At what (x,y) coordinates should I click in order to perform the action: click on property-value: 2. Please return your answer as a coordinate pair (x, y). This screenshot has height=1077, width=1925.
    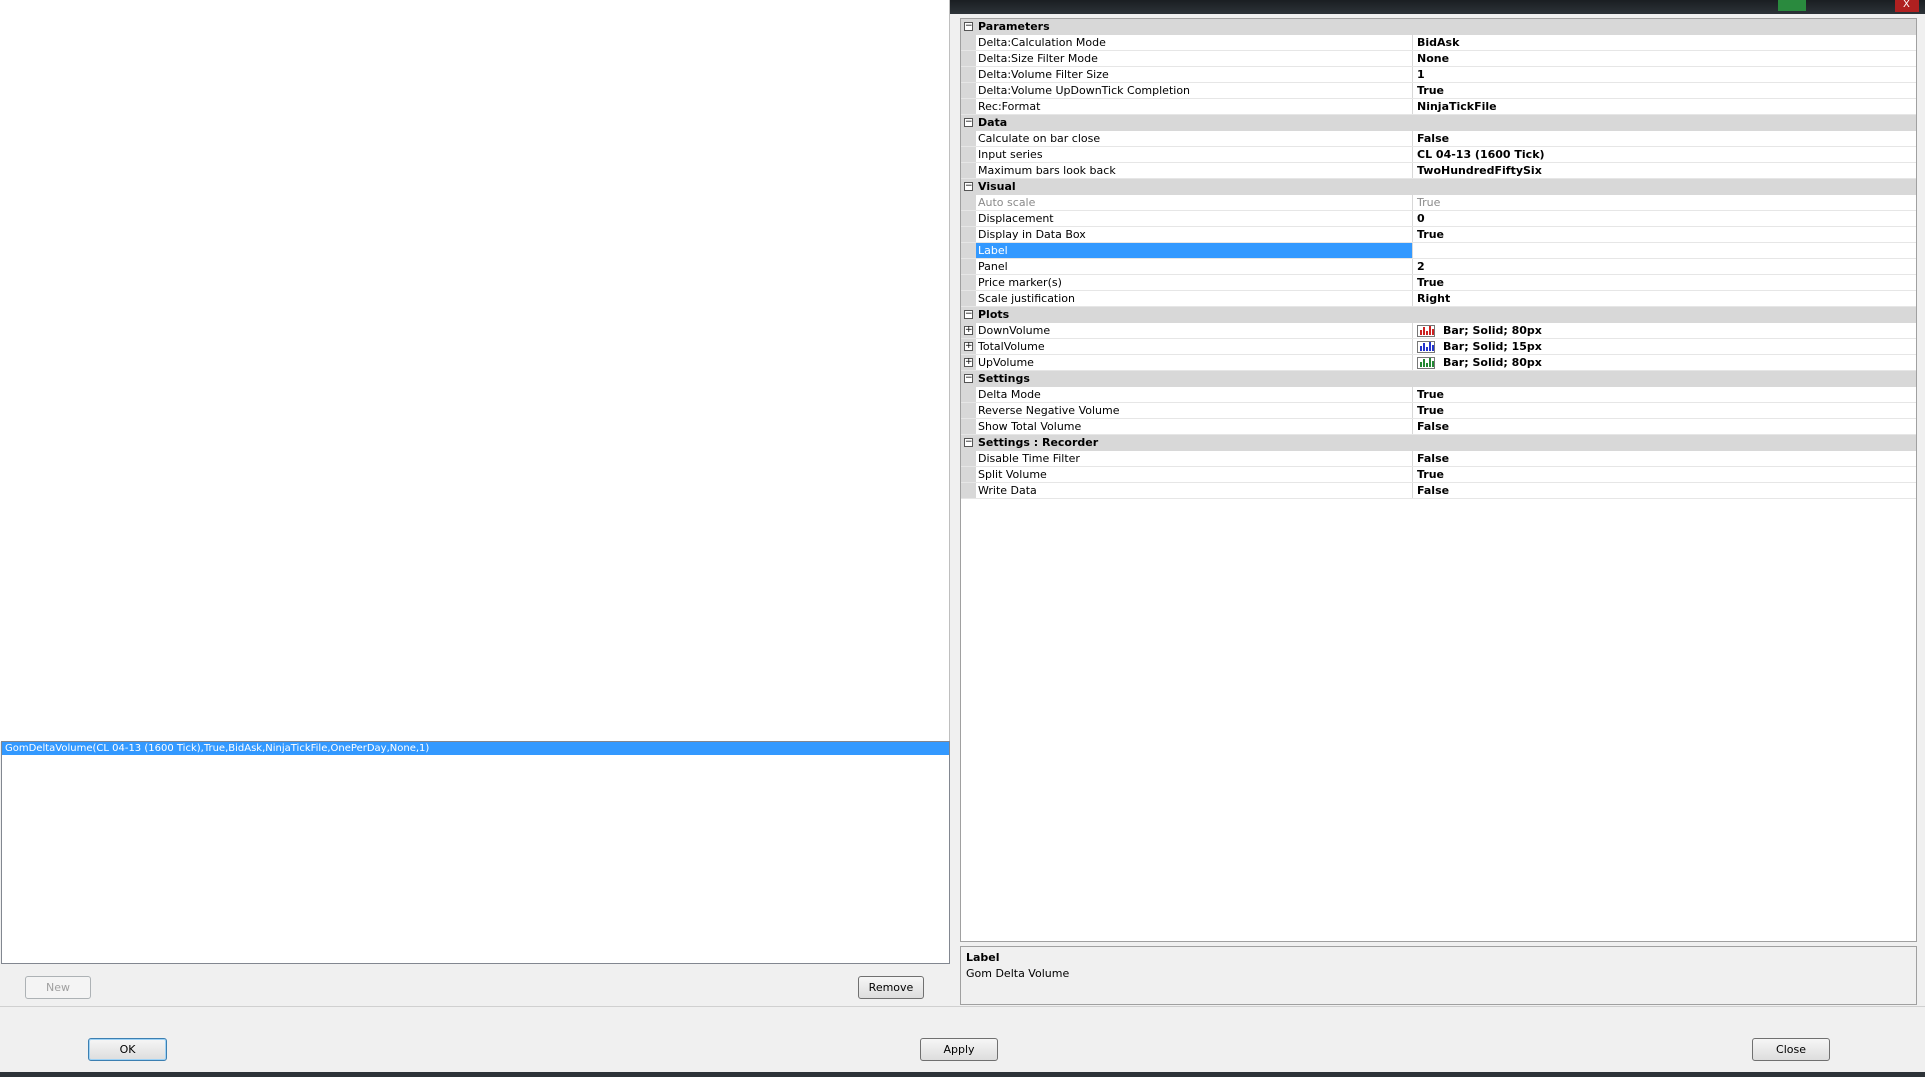
    Looking at the image, I should click on (1664, 266).